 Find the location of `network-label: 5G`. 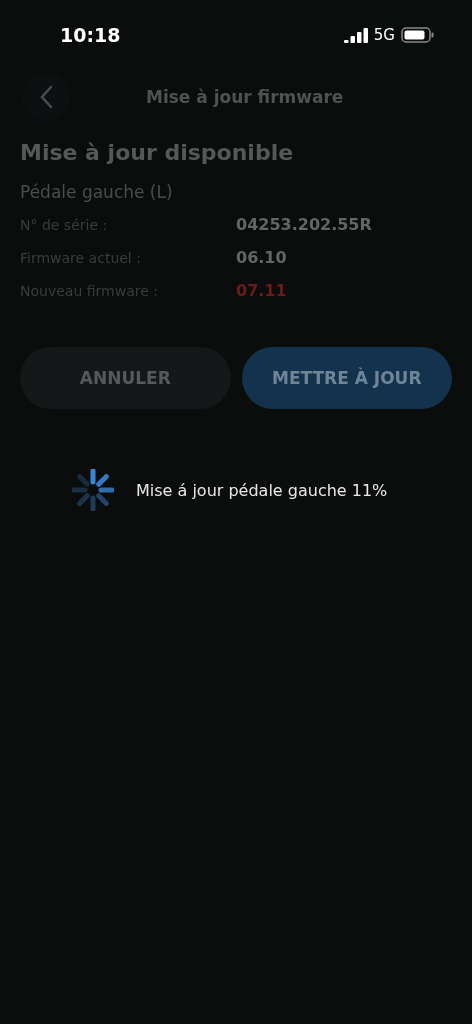

network-label: 5G is located at coordinates (384, 35).